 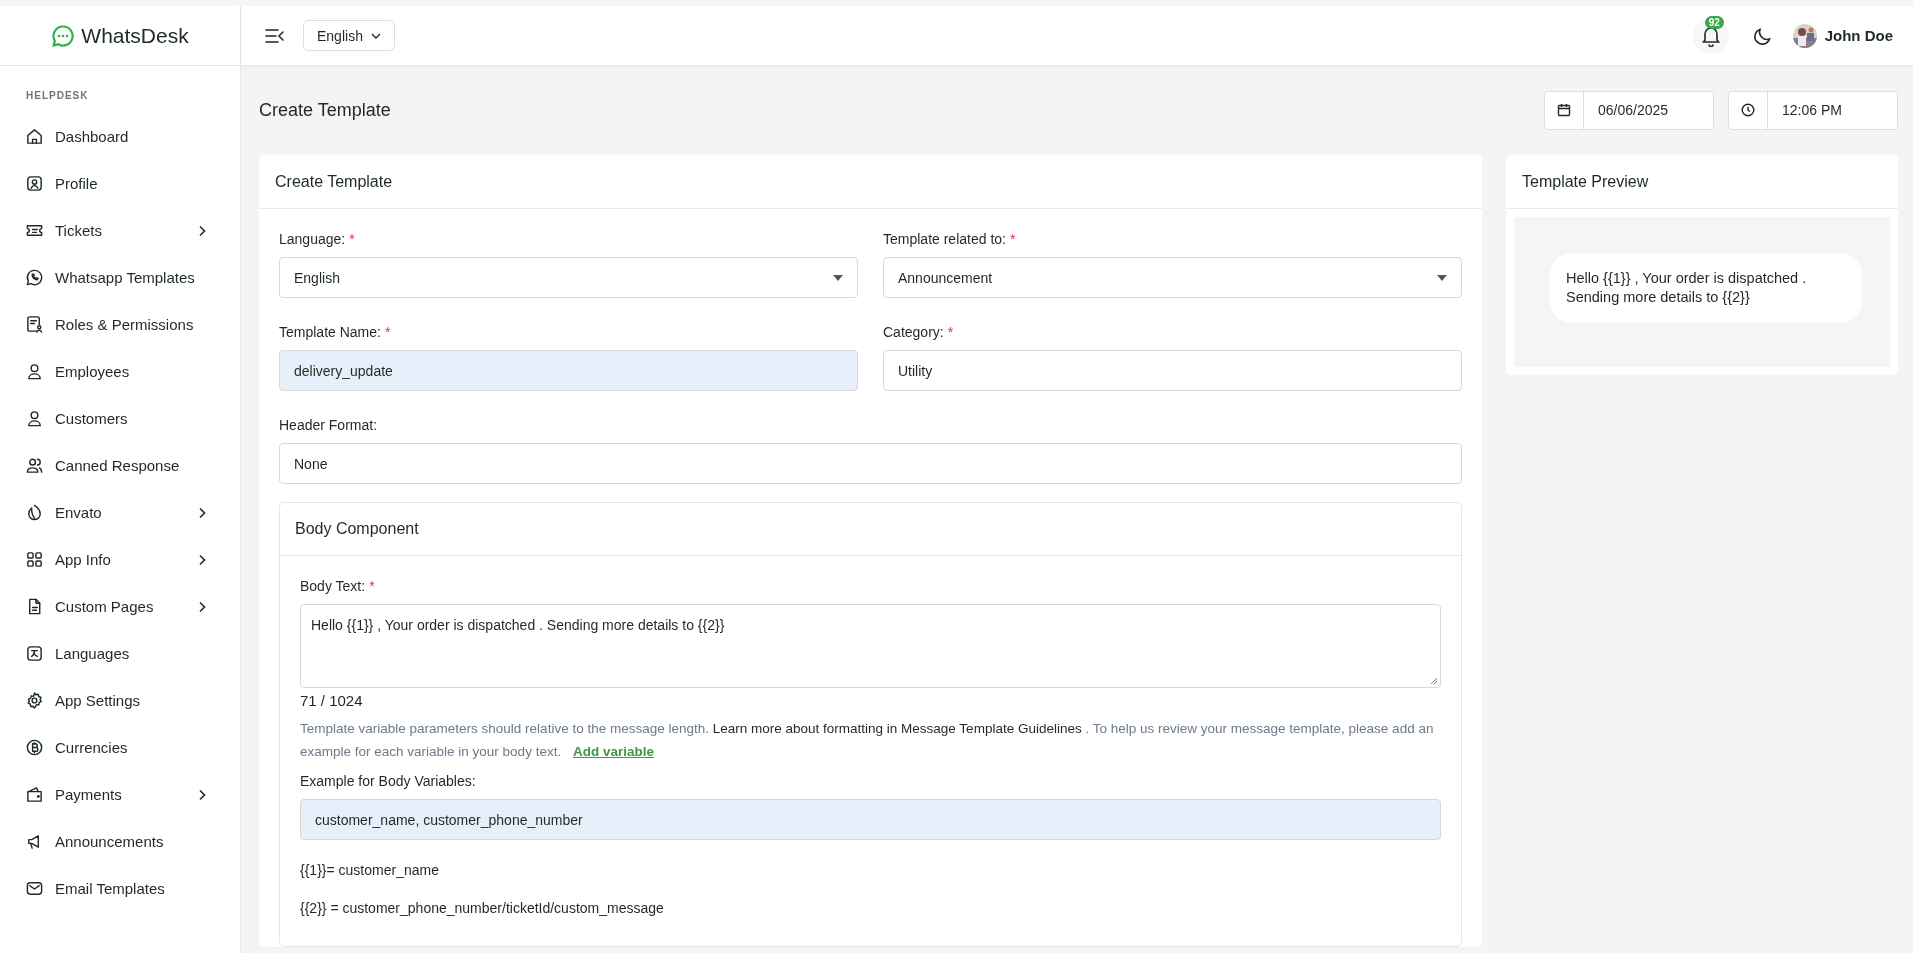 What do you see at coordinates (120, 747) in the screenshot?
I see `sidebar-item: Currencies` at bounding box center [120, 747].